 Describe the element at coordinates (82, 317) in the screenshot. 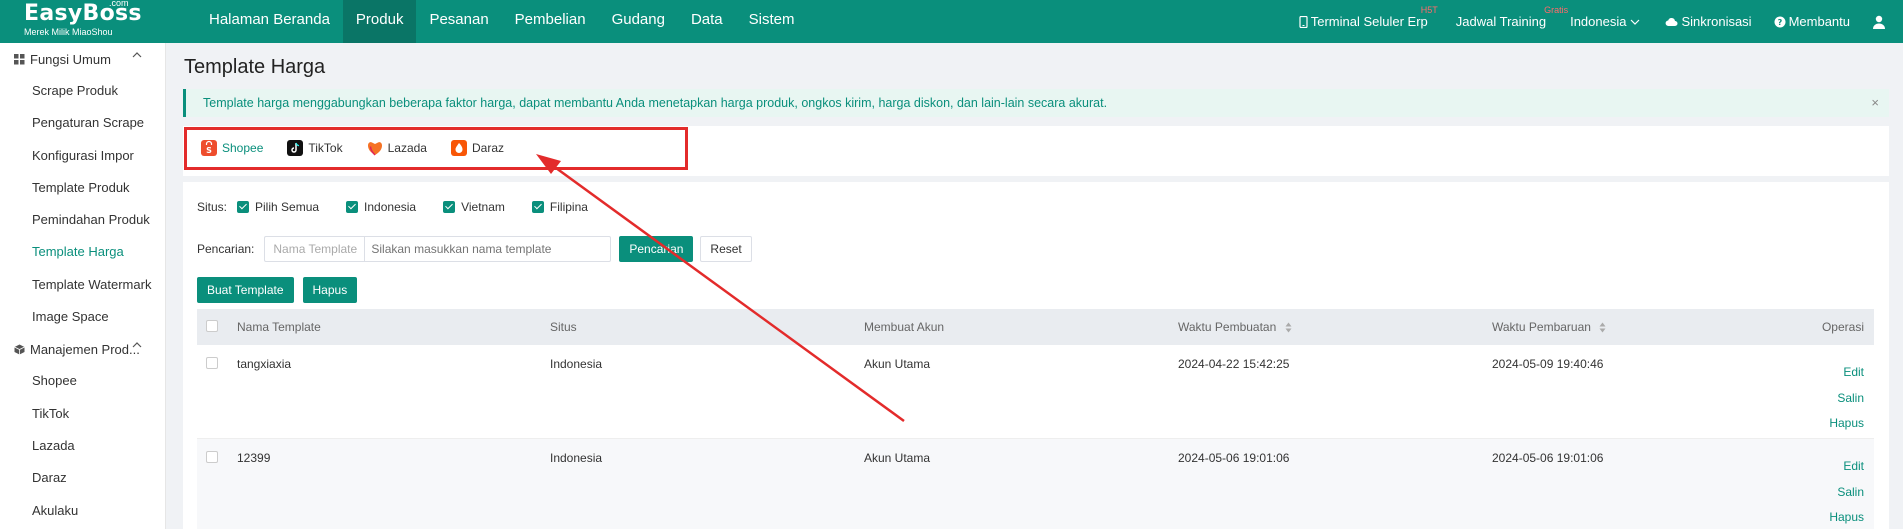

I see `sidebar-item-image-space: Image Space` at that location.